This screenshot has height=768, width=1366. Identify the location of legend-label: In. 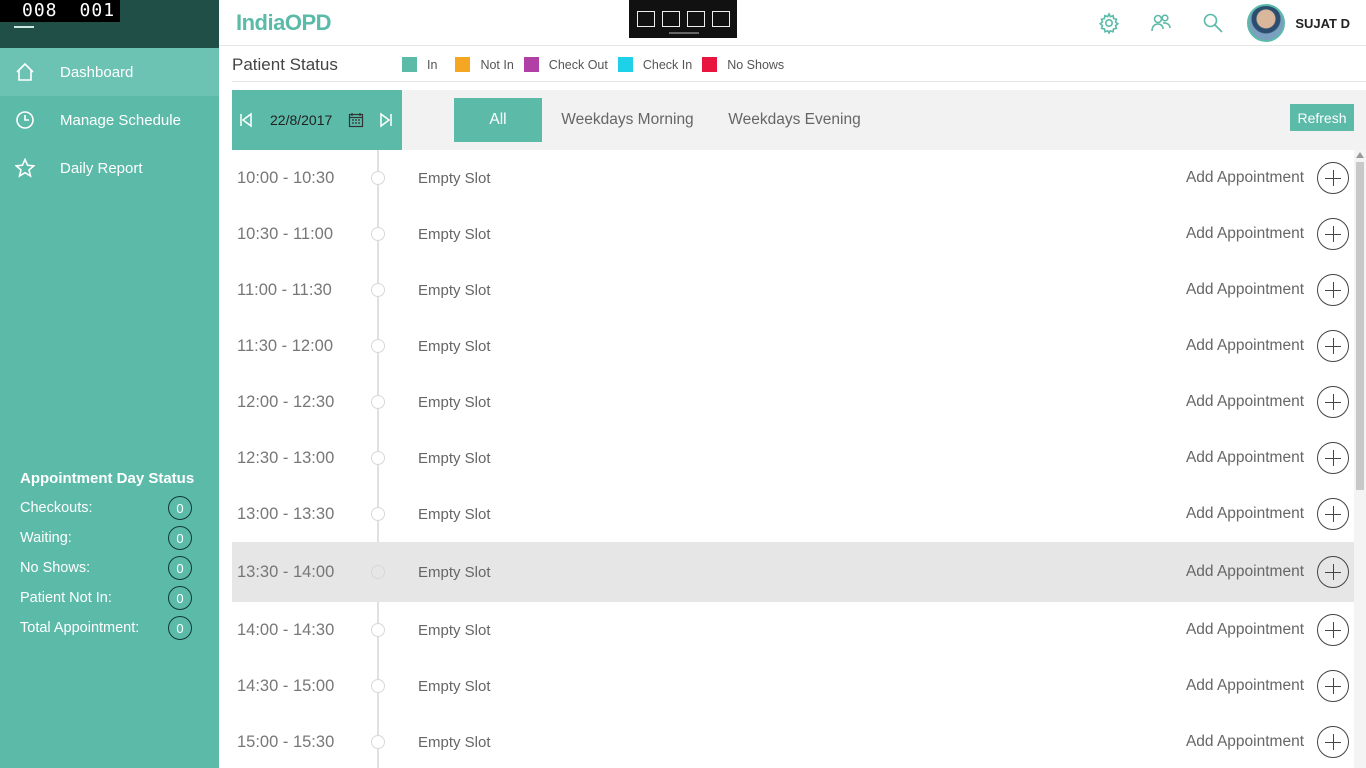
(432, 64).